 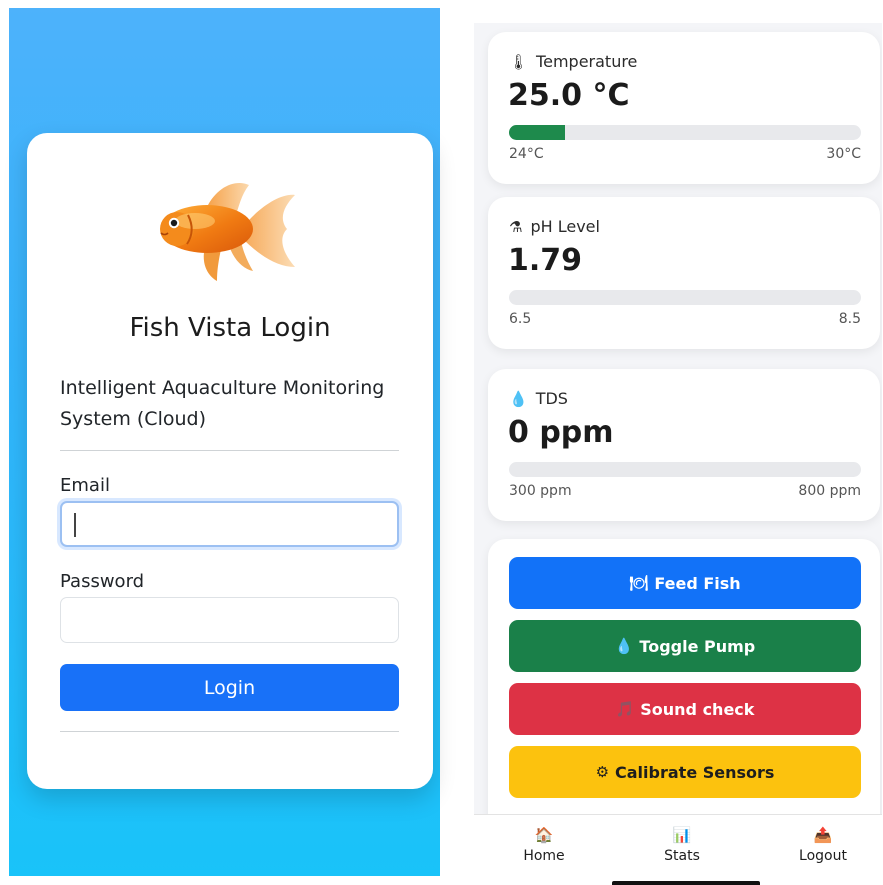 I want to click on nav-home-label: Home, so click(x=544, y=856).